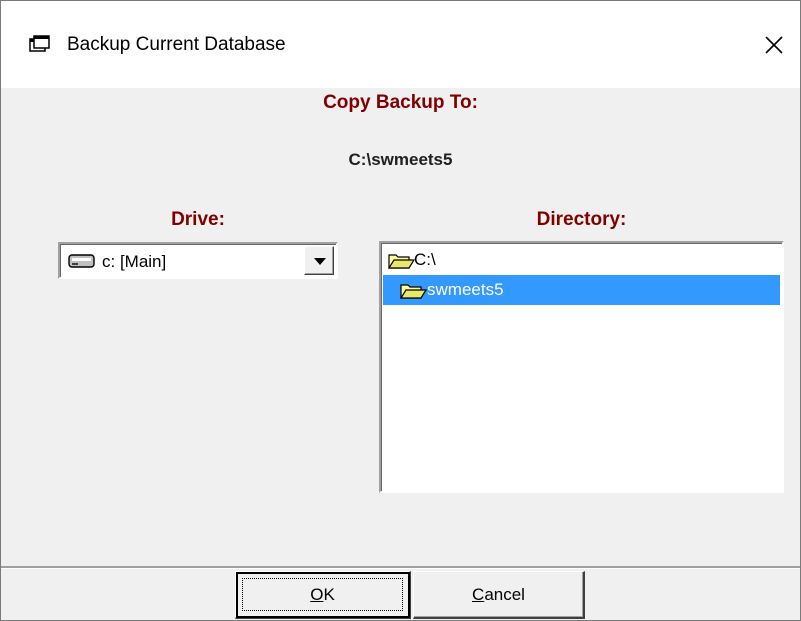 The image size is (801, 621). What do you see at coordinates (176, 44) in the screenshot?
I see `window-title: Backup Current Database` at bounding box center [176, 44].